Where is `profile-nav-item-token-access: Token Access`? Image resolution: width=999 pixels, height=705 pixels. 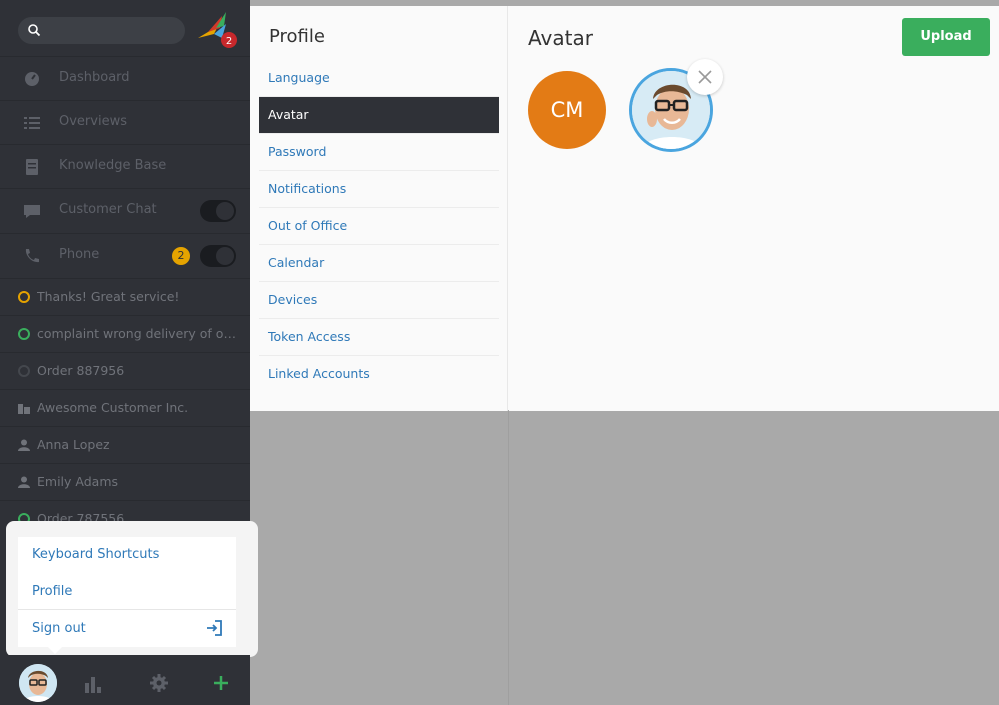 profile-nav-item-token-access: Token Access is located at coordinates (379, 337).